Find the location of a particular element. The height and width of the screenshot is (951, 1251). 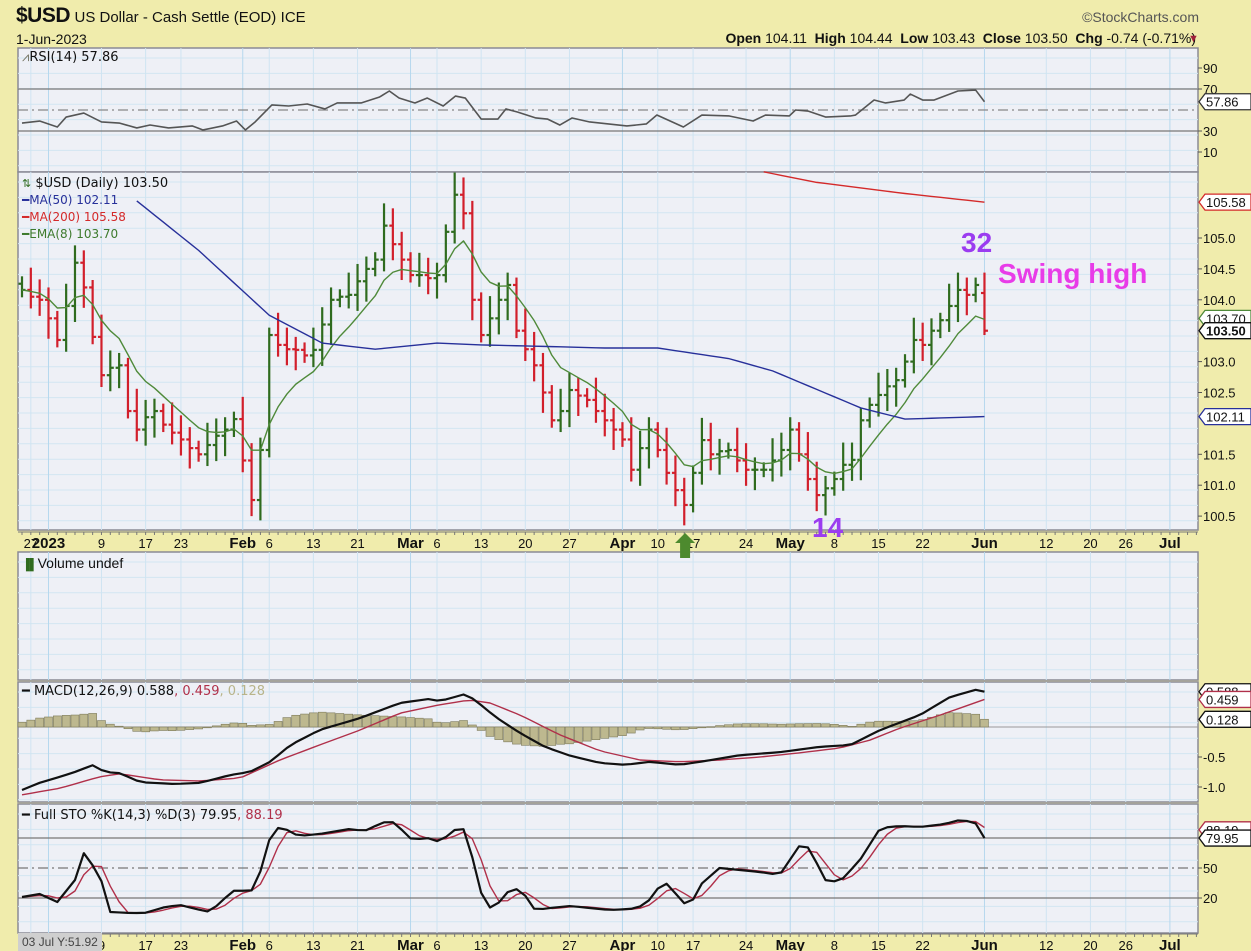

date-label: Feb is located at coordinates (242, 944).